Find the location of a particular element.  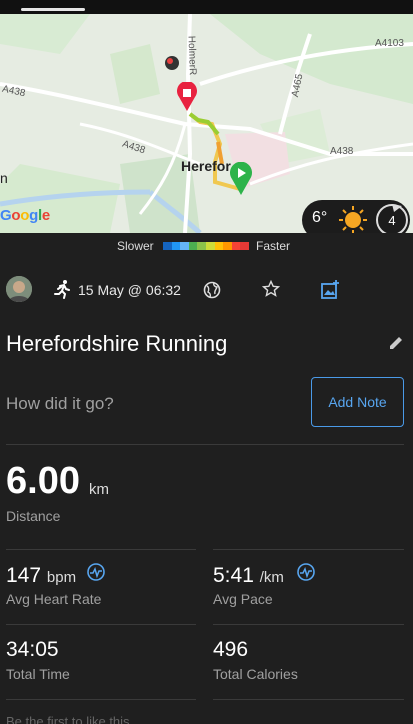

pace-label: Avg Pace is located at coordinates (243, 599).